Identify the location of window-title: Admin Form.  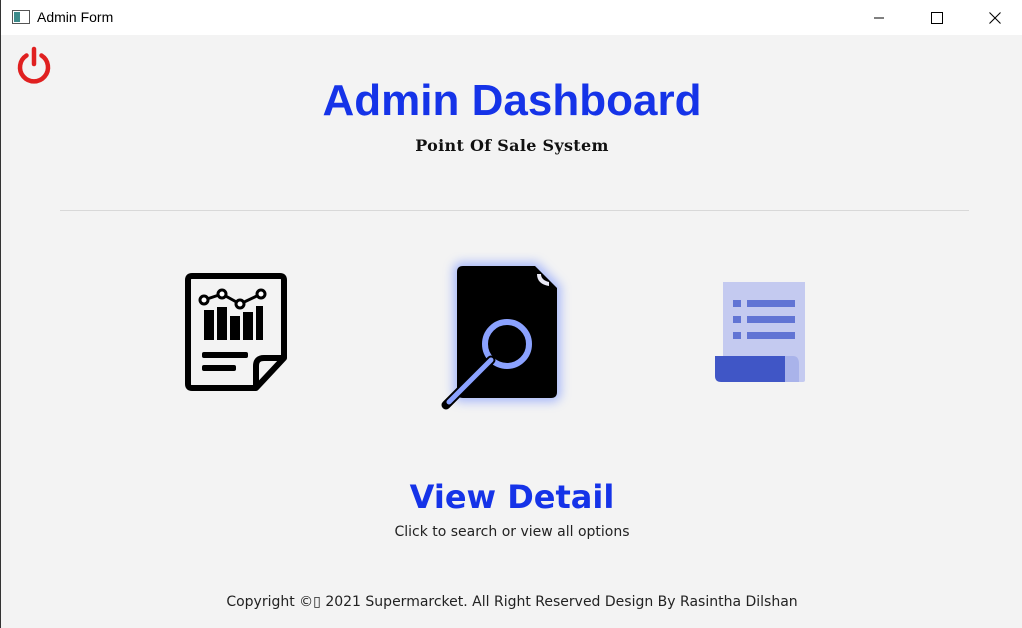
(75, 17).